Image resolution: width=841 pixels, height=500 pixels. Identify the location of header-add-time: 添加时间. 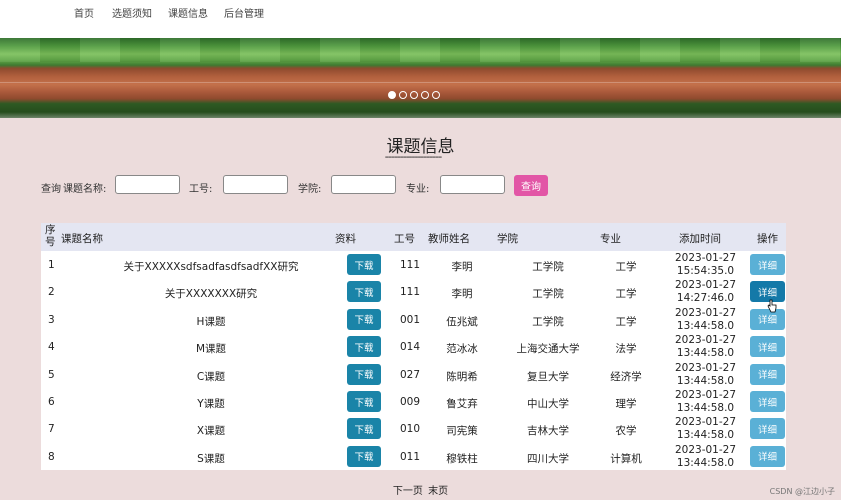
(700, 239).